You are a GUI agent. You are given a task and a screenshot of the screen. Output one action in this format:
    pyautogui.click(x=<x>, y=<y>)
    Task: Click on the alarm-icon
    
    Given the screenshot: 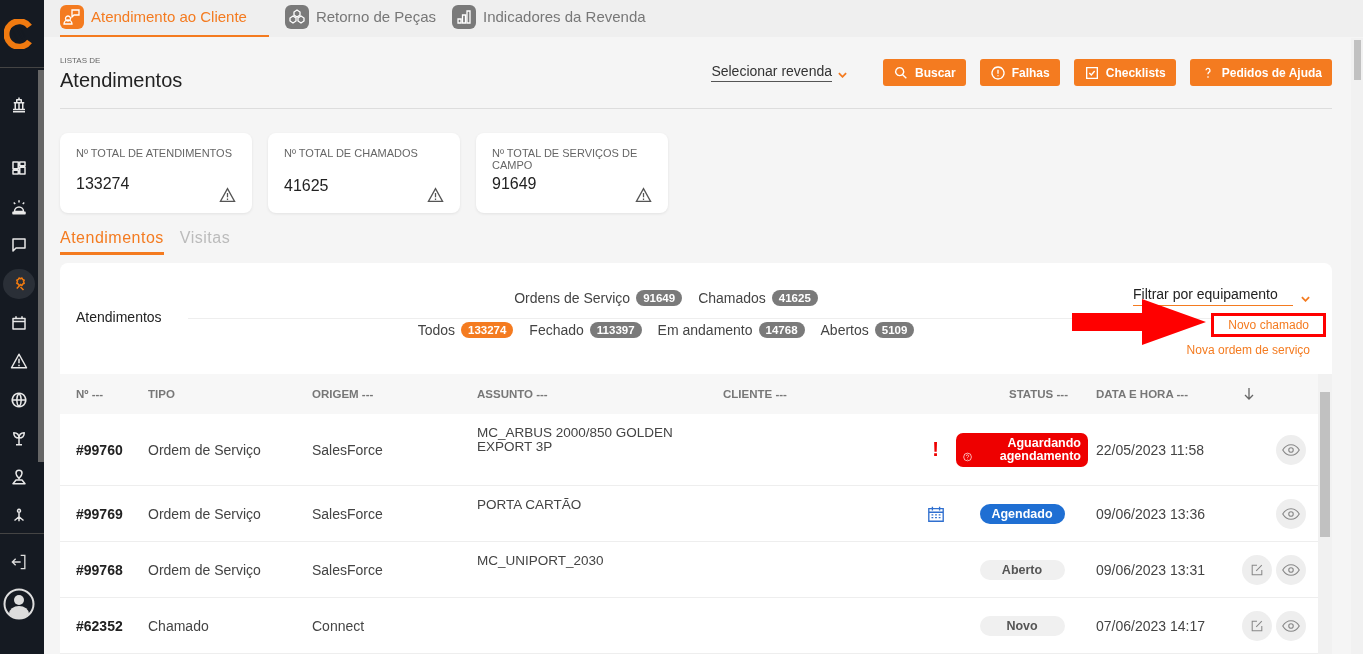 What is the action you would take?
    pyautogui.click(x=19, y=206)
    